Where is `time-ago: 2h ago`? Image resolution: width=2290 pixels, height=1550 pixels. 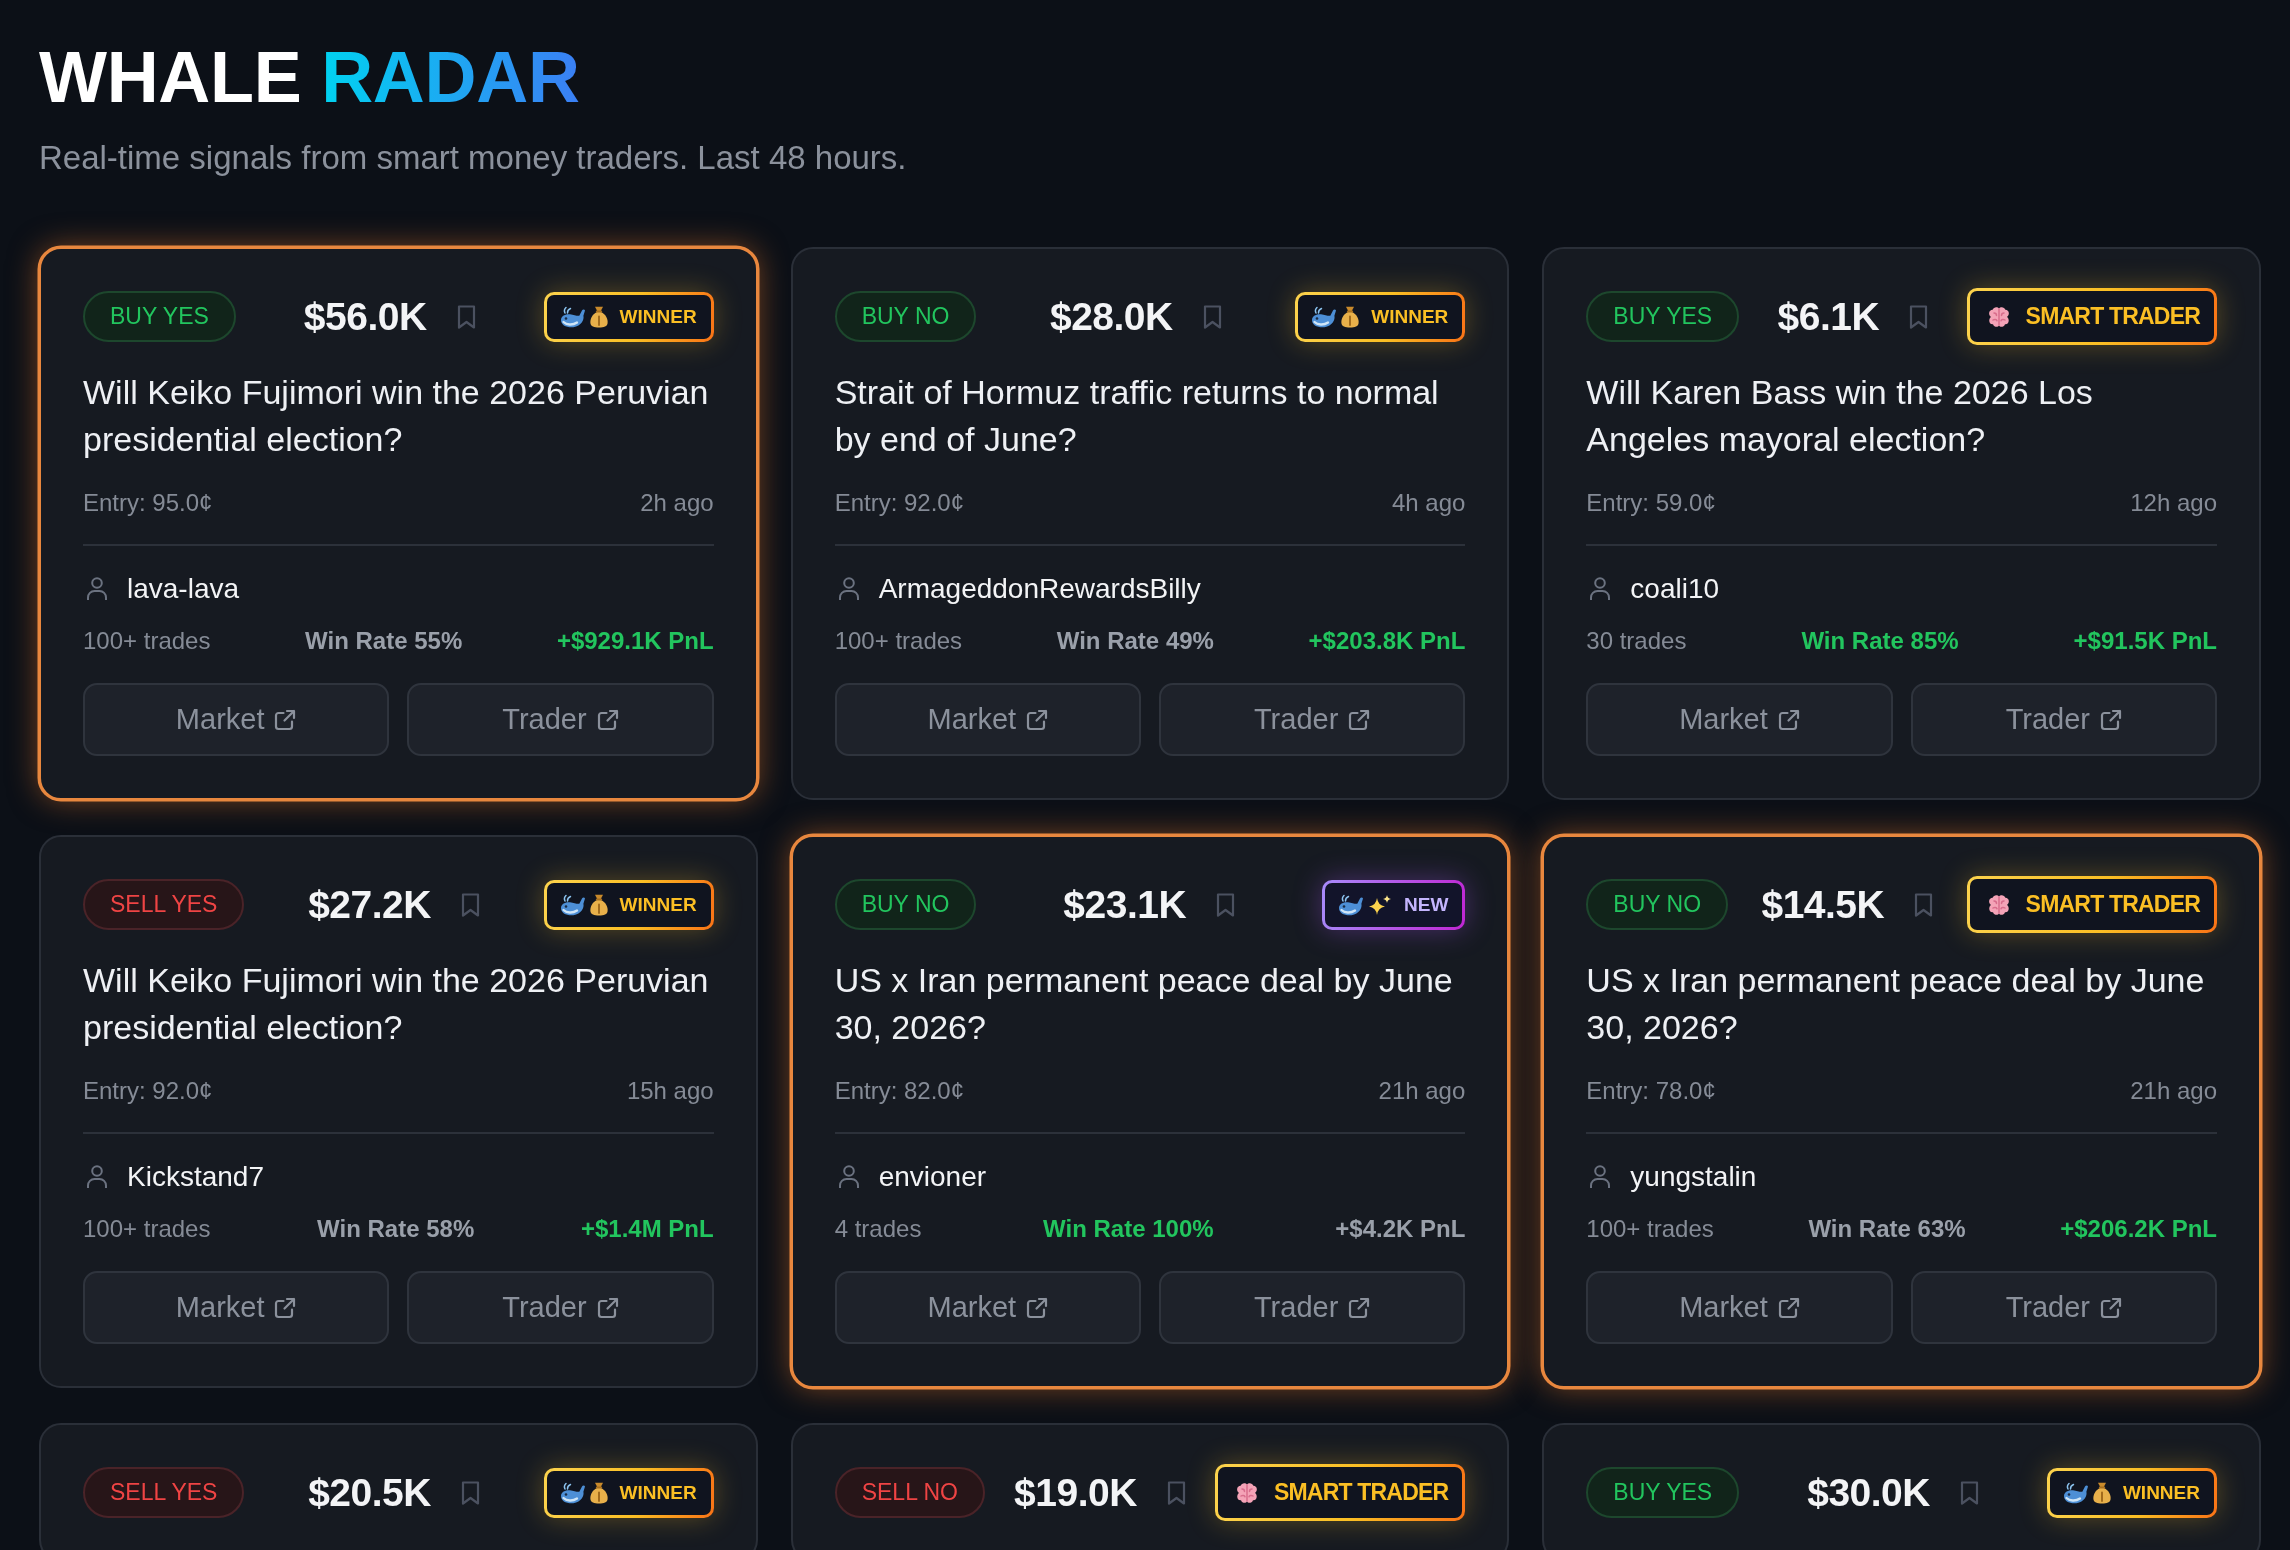
time-ago: 2h ago is located at coordinates (677, 503).